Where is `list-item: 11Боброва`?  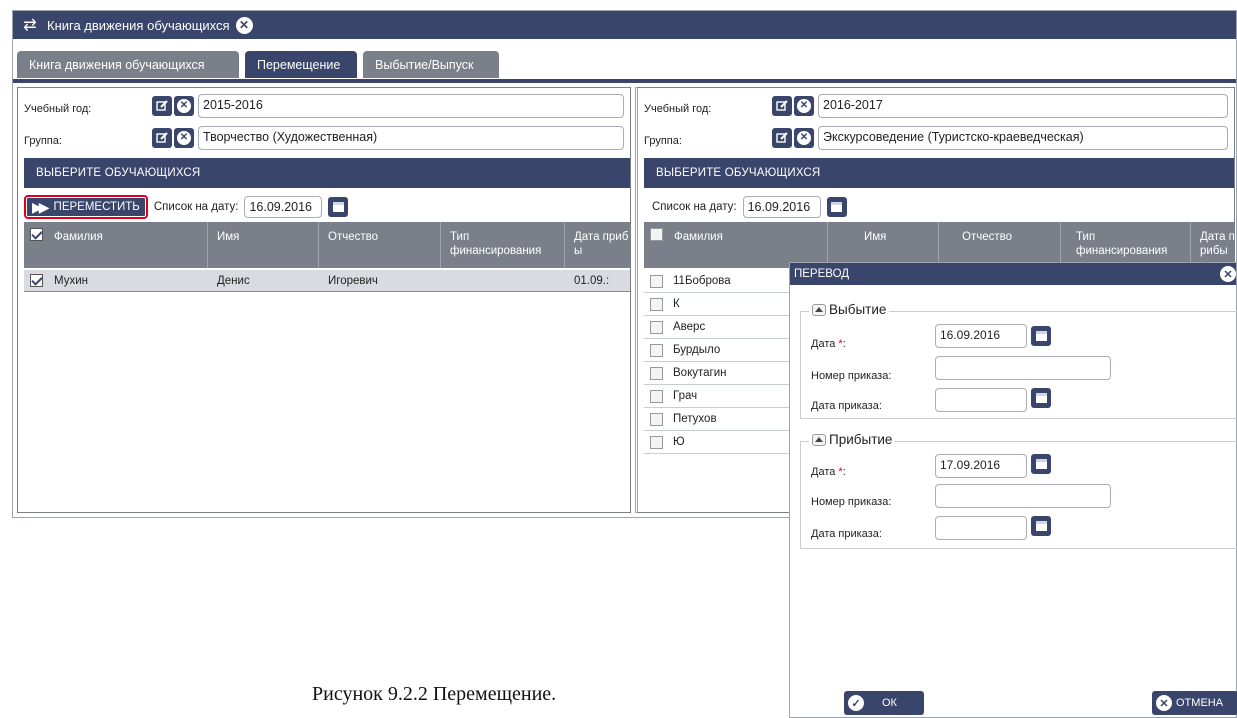 list-item: 11Боброва is located at coordinates (718, 281).